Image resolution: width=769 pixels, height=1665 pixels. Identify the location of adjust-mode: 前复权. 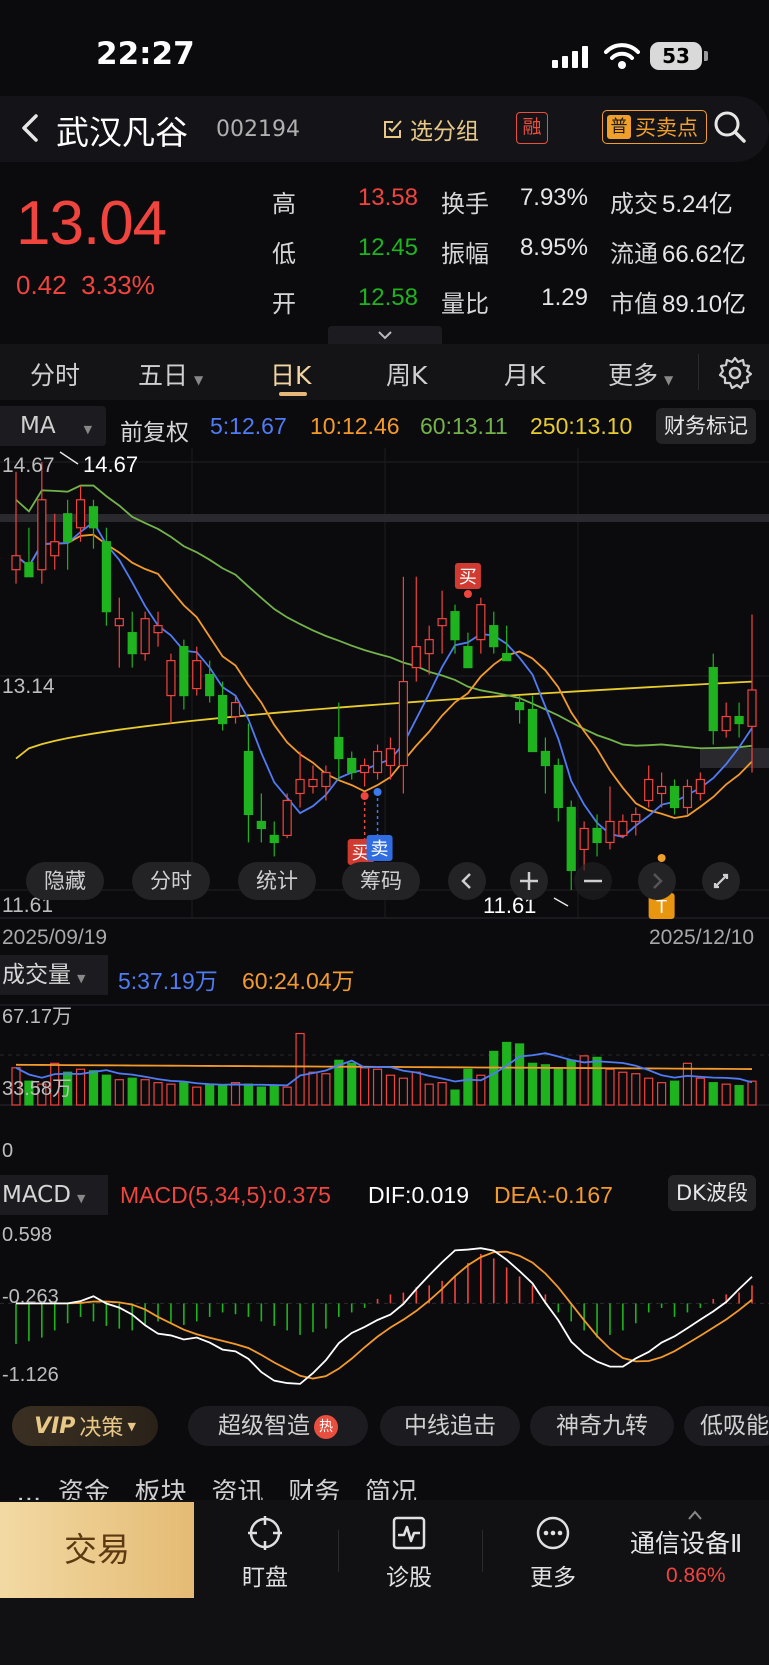
(154, 430).